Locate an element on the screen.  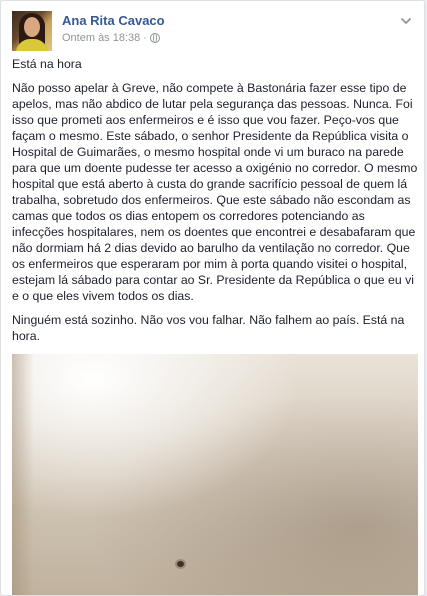
photo-wall-shadow is located at coordinates (23, 474).